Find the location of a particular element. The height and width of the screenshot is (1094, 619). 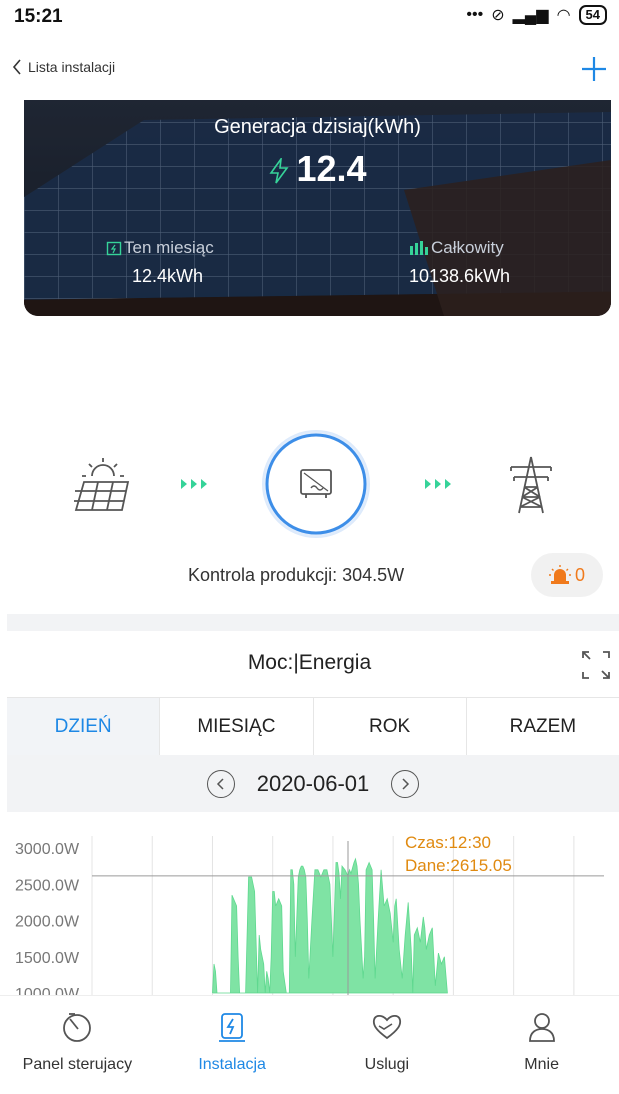

alarm-button: 0 is located at coordinates (567, 575).